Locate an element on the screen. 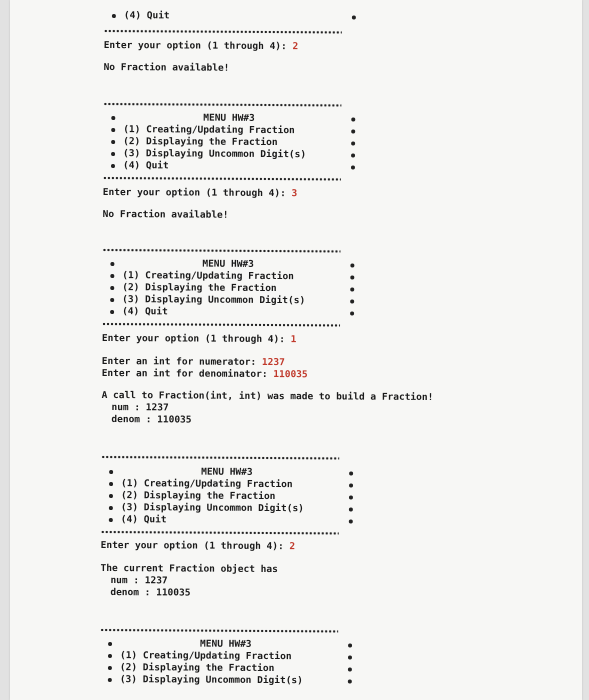 The height and width of the screenshot is (700, 589). option-input: 1 is located at coordinates (293, 340).